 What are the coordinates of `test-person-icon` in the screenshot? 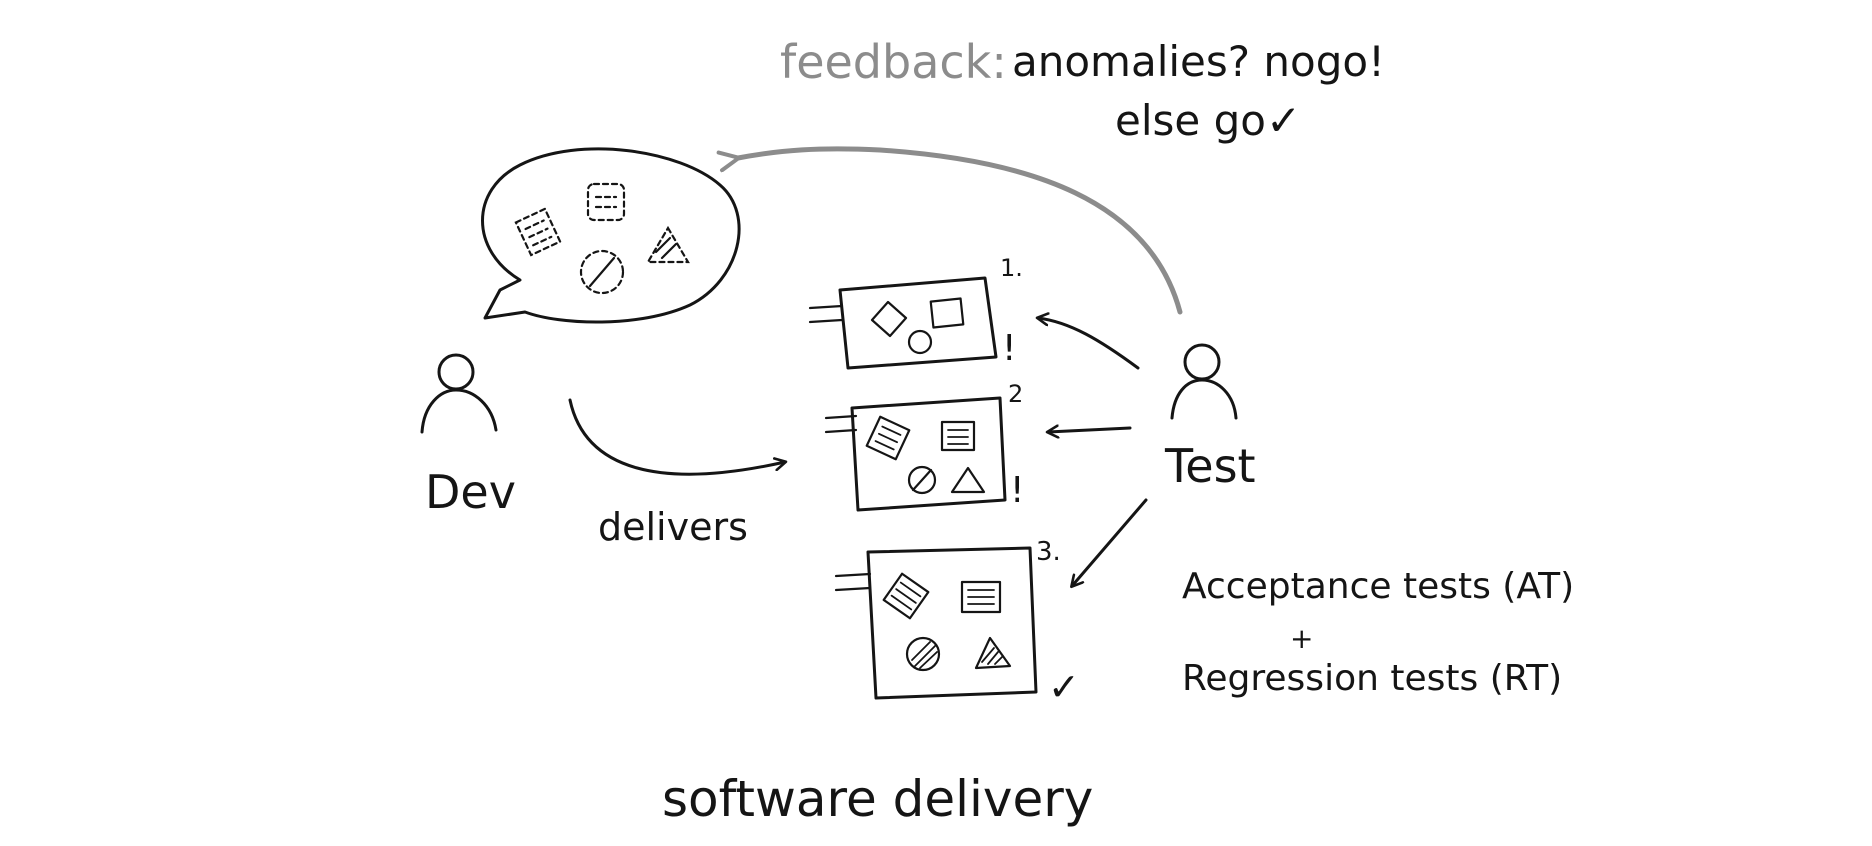 It's located at (1204, 381).